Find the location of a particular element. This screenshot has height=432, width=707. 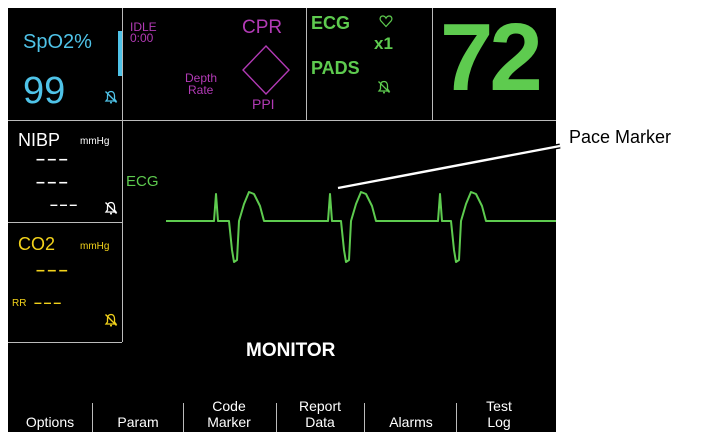

pace-marker-callout: Pace Marker is located at coordinates (620, 137).